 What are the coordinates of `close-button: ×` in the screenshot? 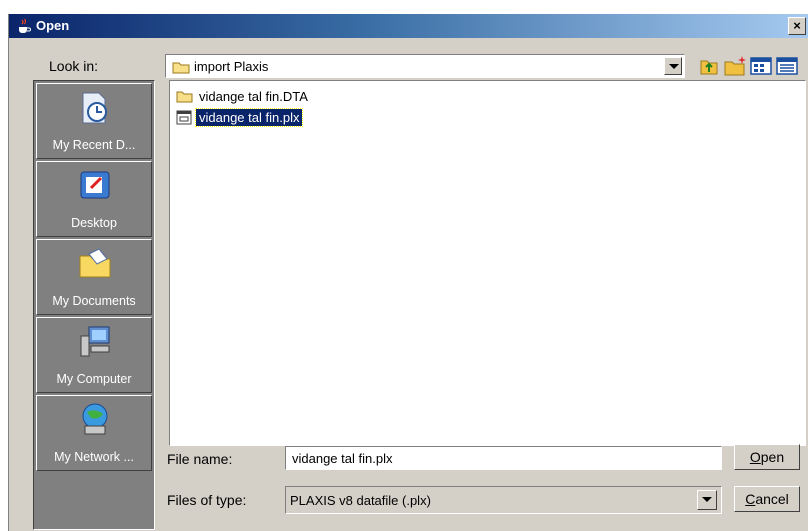 It's located at (797, 26).